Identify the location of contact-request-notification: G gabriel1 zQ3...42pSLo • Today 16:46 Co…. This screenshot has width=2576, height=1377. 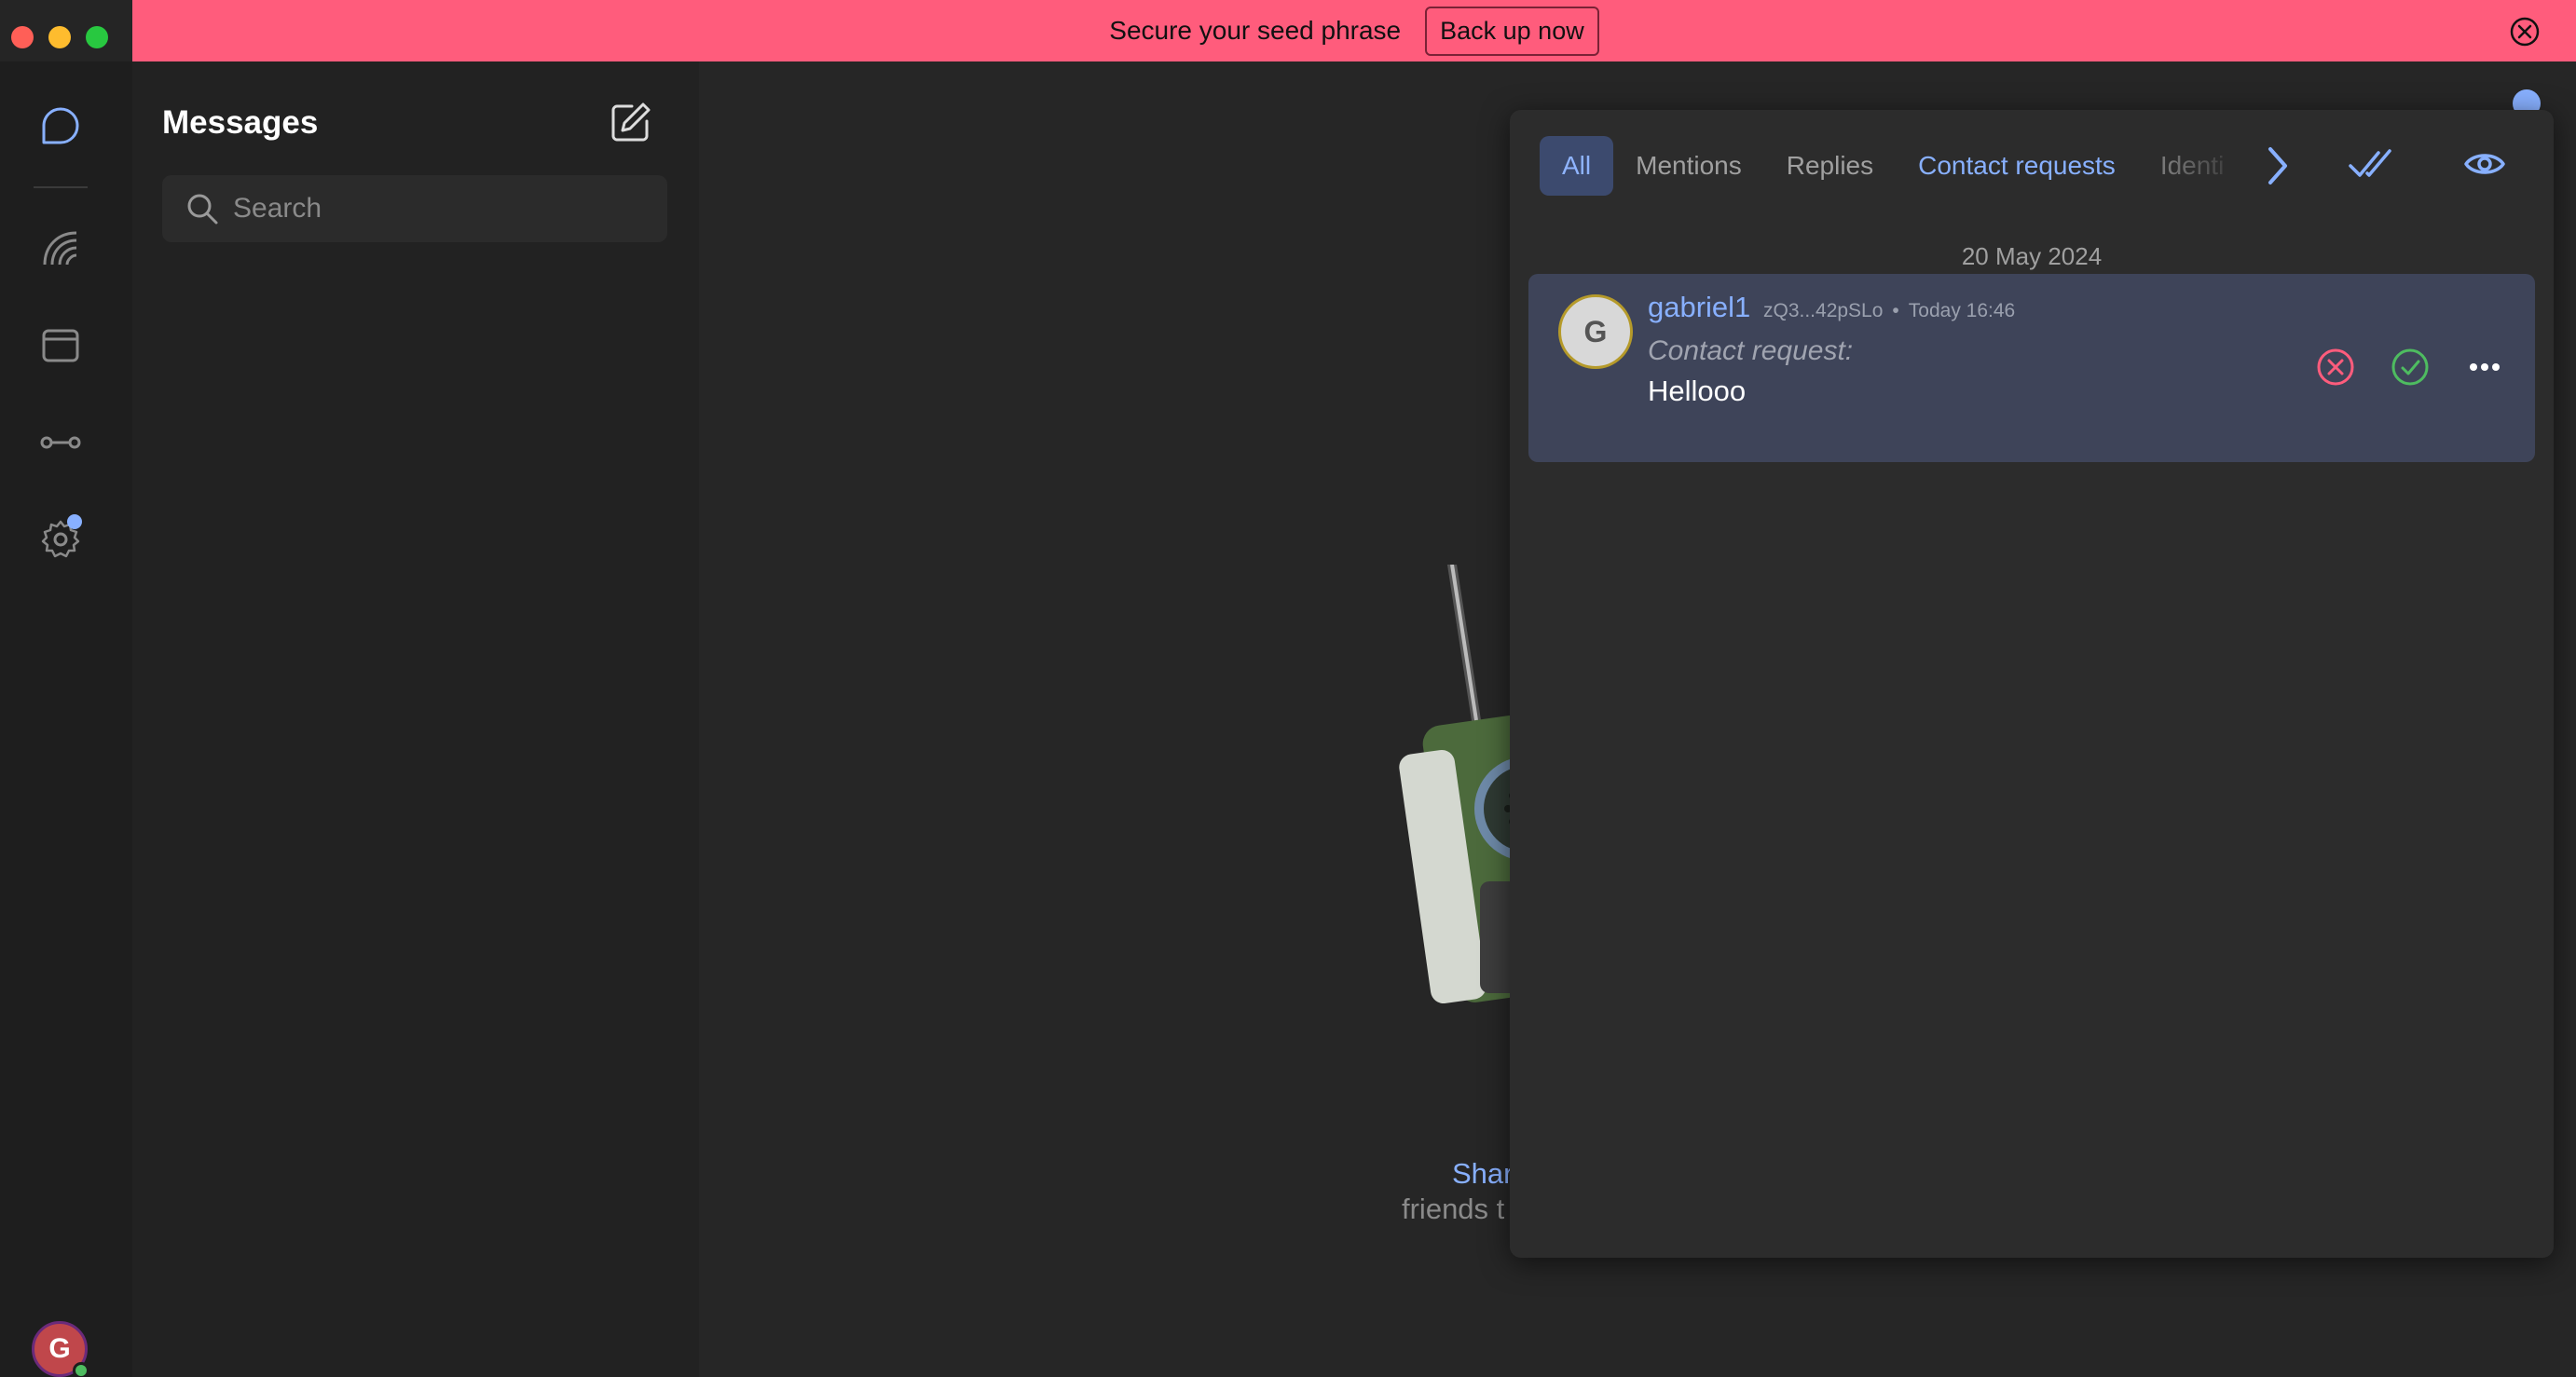
(2031, 368).